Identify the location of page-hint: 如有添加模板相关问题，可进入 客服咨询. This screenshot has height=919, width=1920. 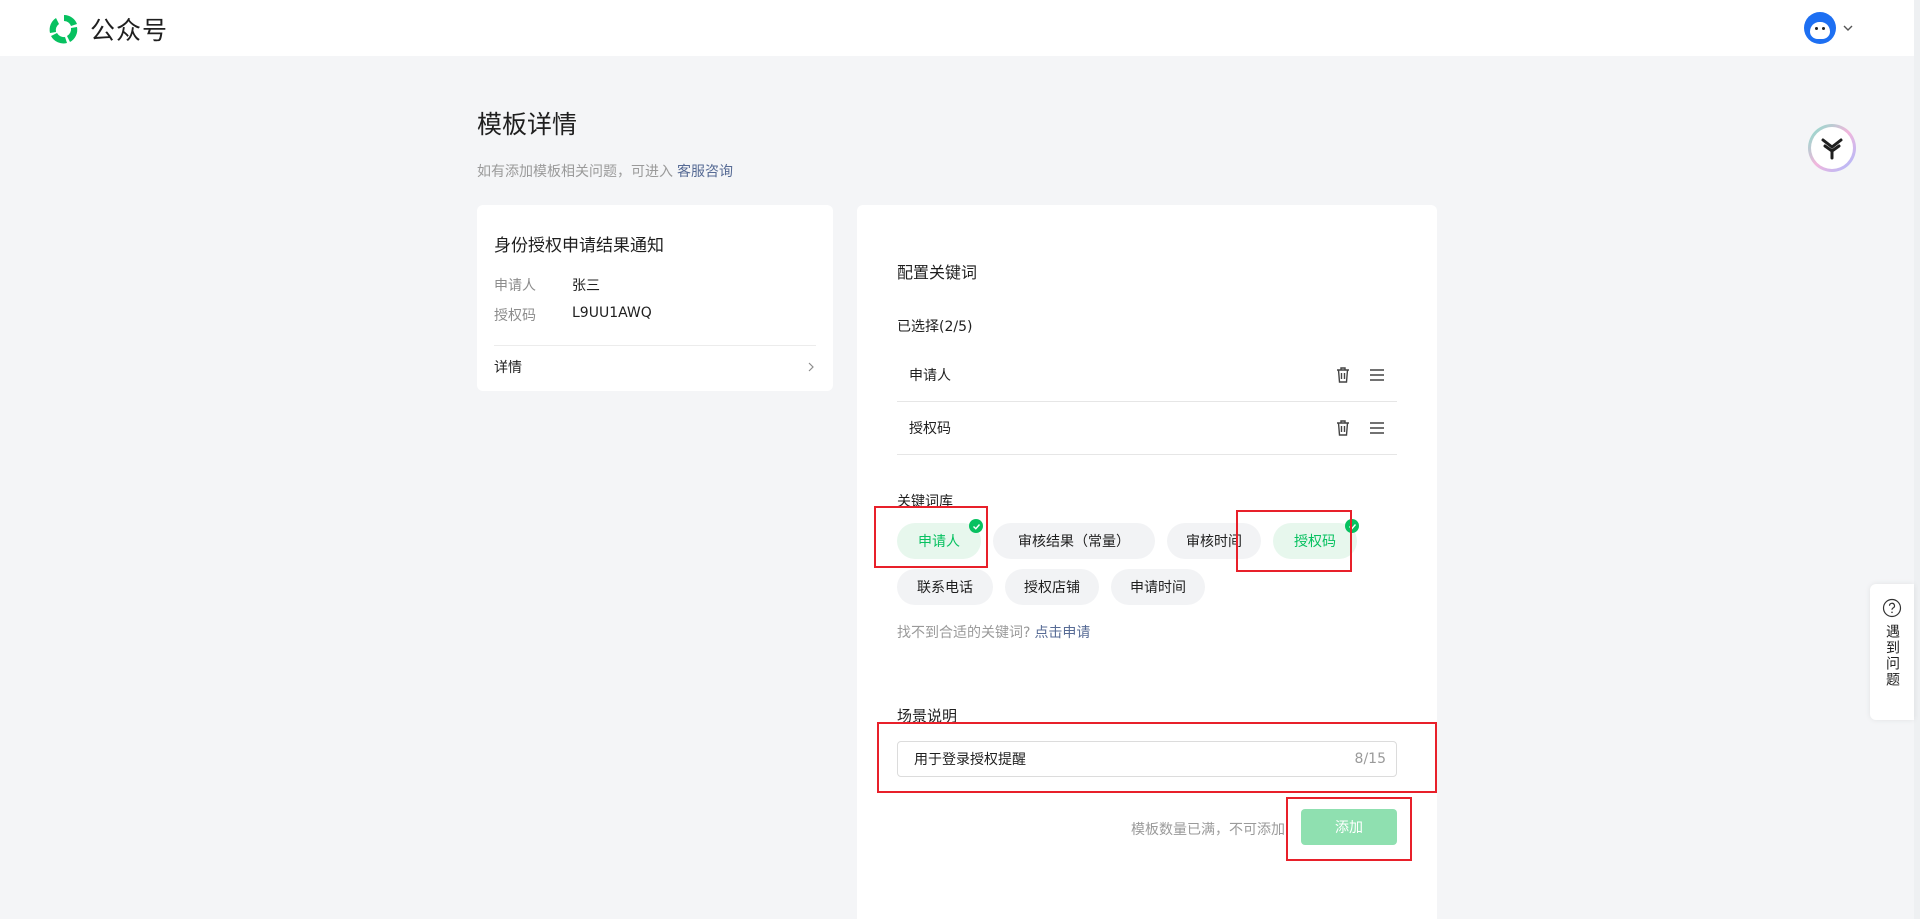
(605, 171).